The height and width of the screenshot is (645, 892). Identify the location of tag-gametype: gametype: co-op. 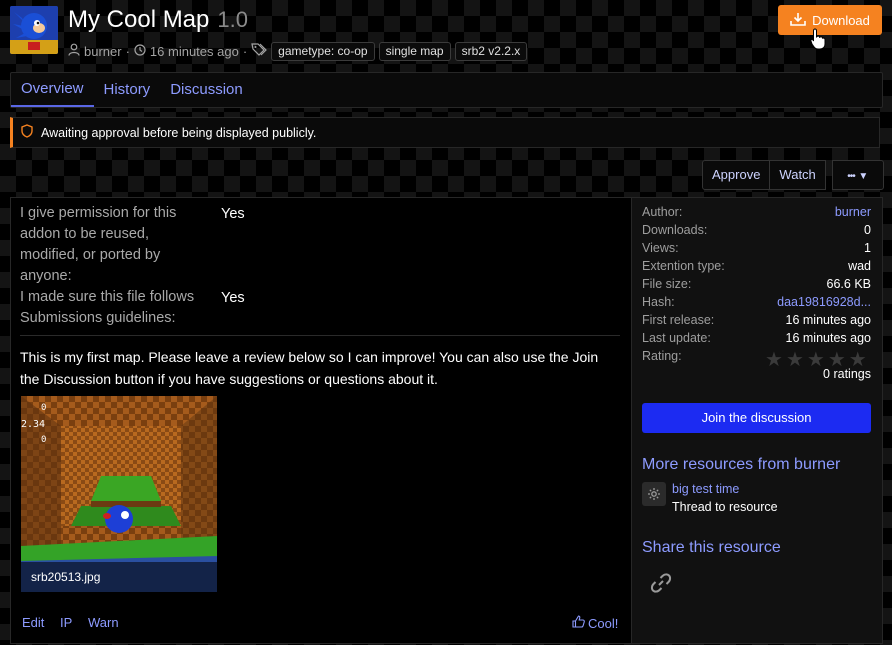
(323, 51).